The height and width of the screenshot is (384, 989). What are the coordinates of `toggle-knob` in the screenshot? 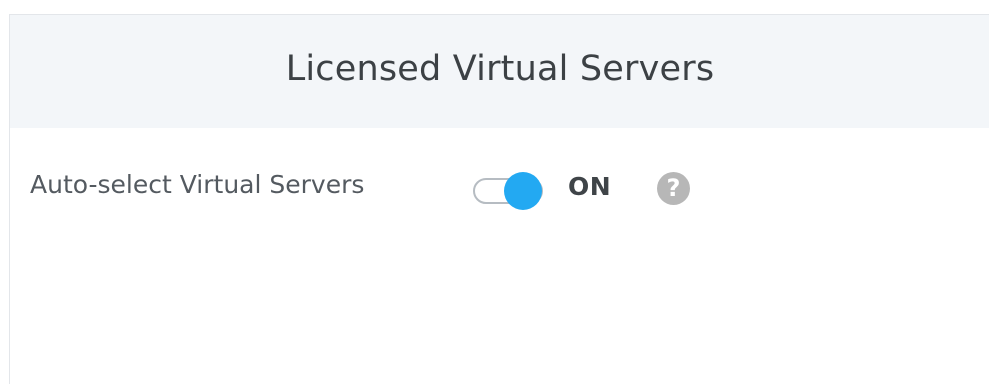 It's located at (523, 191).